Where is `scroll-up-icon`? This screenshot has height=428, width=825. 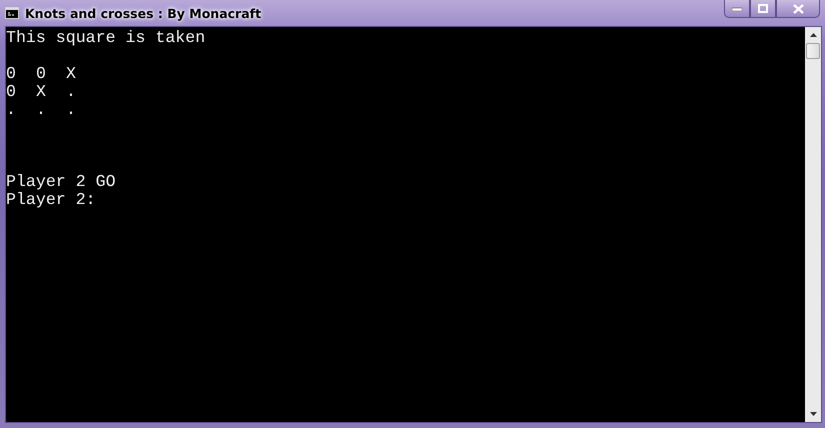
scroll-up-icon is located at coordinates (813, 35).